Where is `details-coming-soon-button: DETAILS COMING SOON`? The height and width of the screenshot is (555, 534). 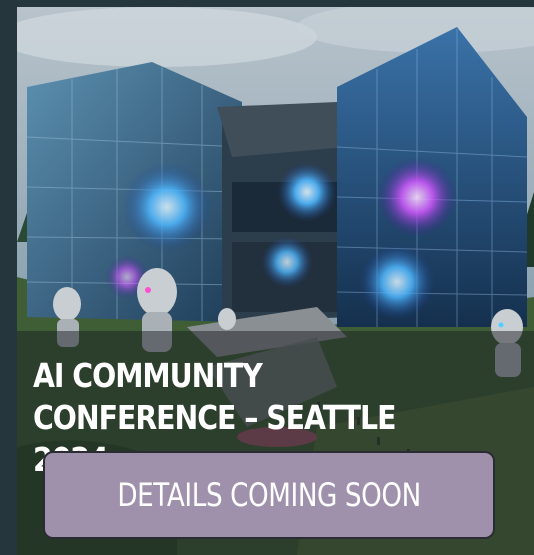 details-coming-soon-button: DETAILS COMING SOON is located at coordinates (269, 495).